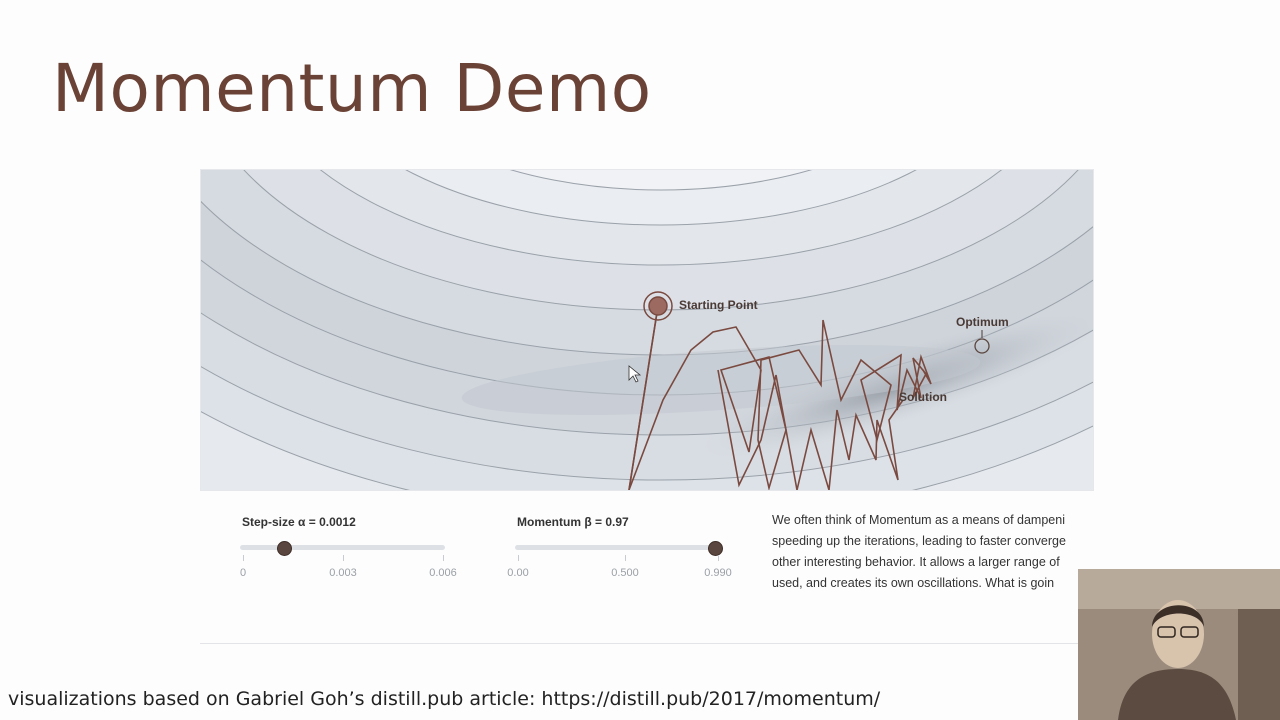  I want to click on step-size-slider-thumb, so click(284, 548).